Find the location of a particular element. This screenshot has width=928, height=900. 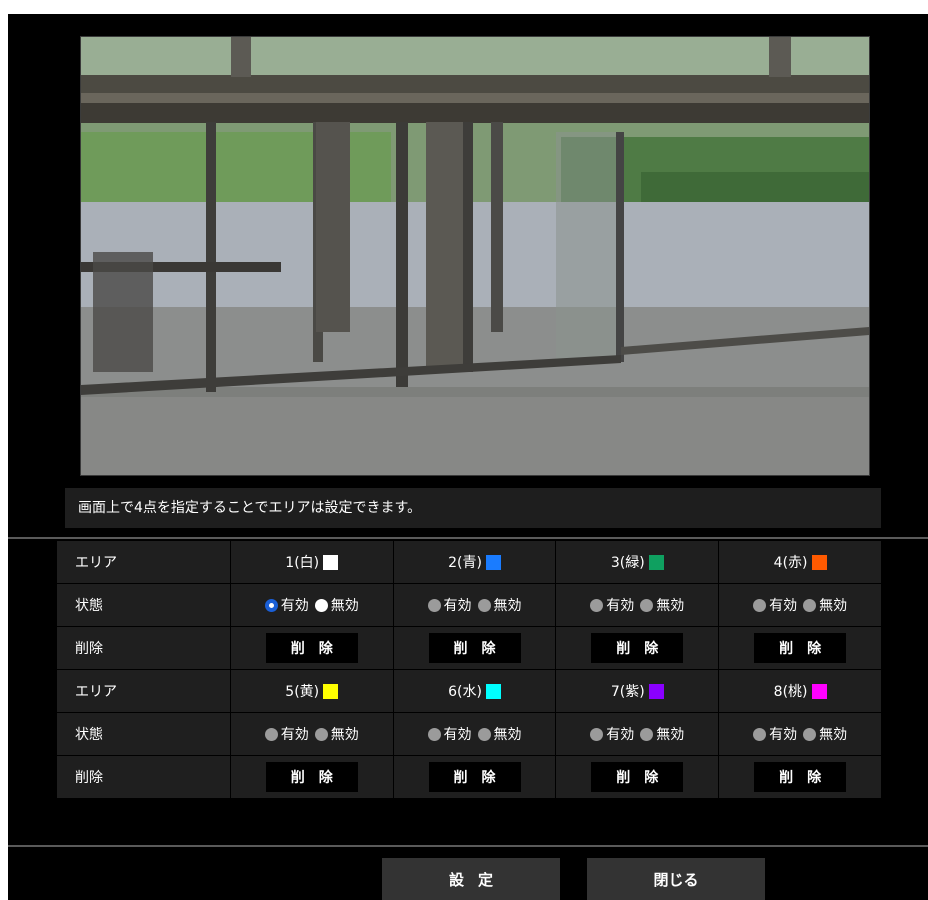

area-5-header: 5(黄) is located at coordinates (311, 691).